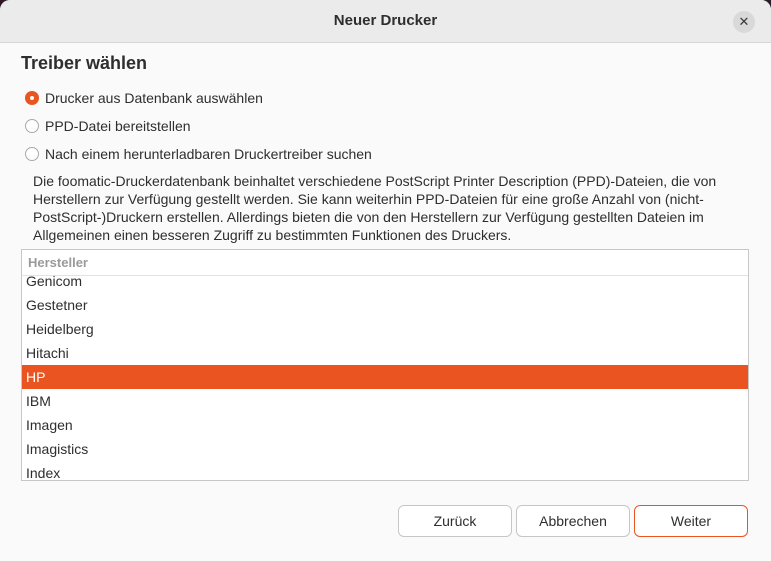  I want to click on radio-label: Drucker aus Datenbank auswählen, so click(154, 98).